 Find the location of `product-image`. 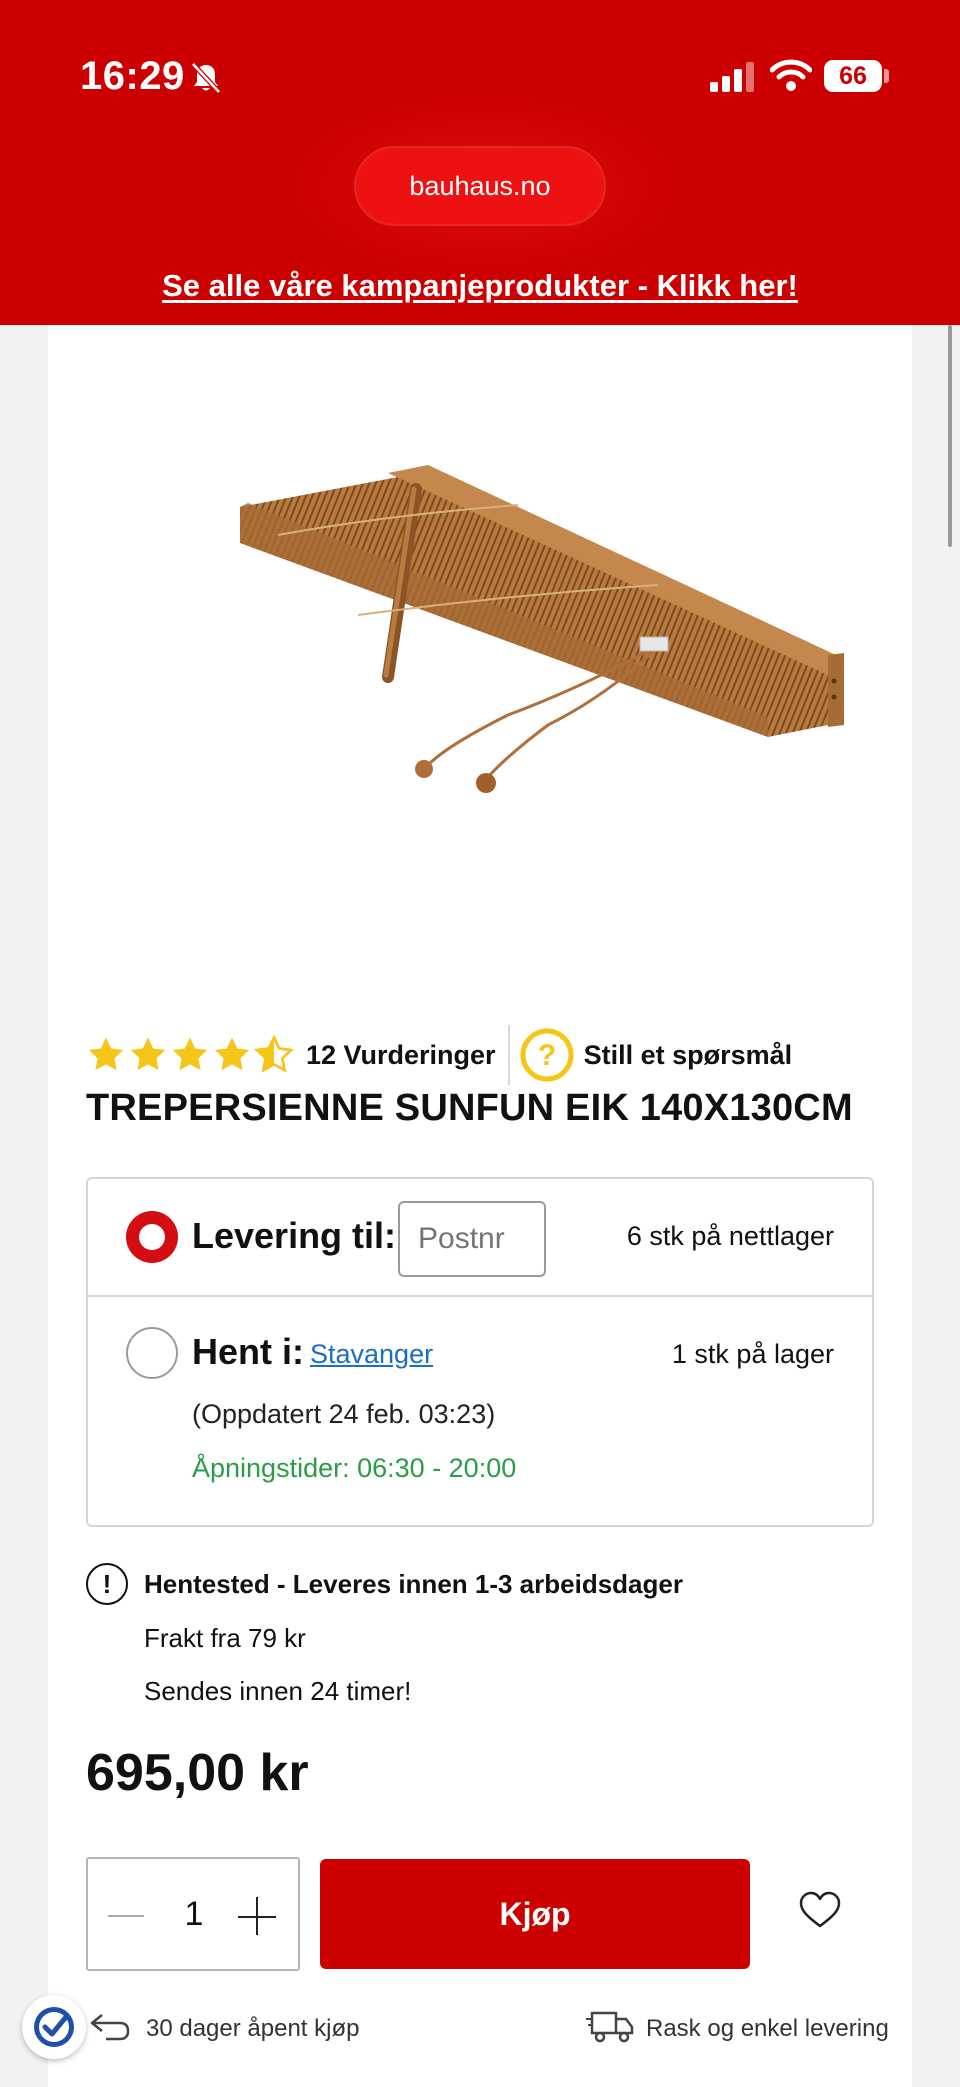

product-image is located at coordinates (528, 595).